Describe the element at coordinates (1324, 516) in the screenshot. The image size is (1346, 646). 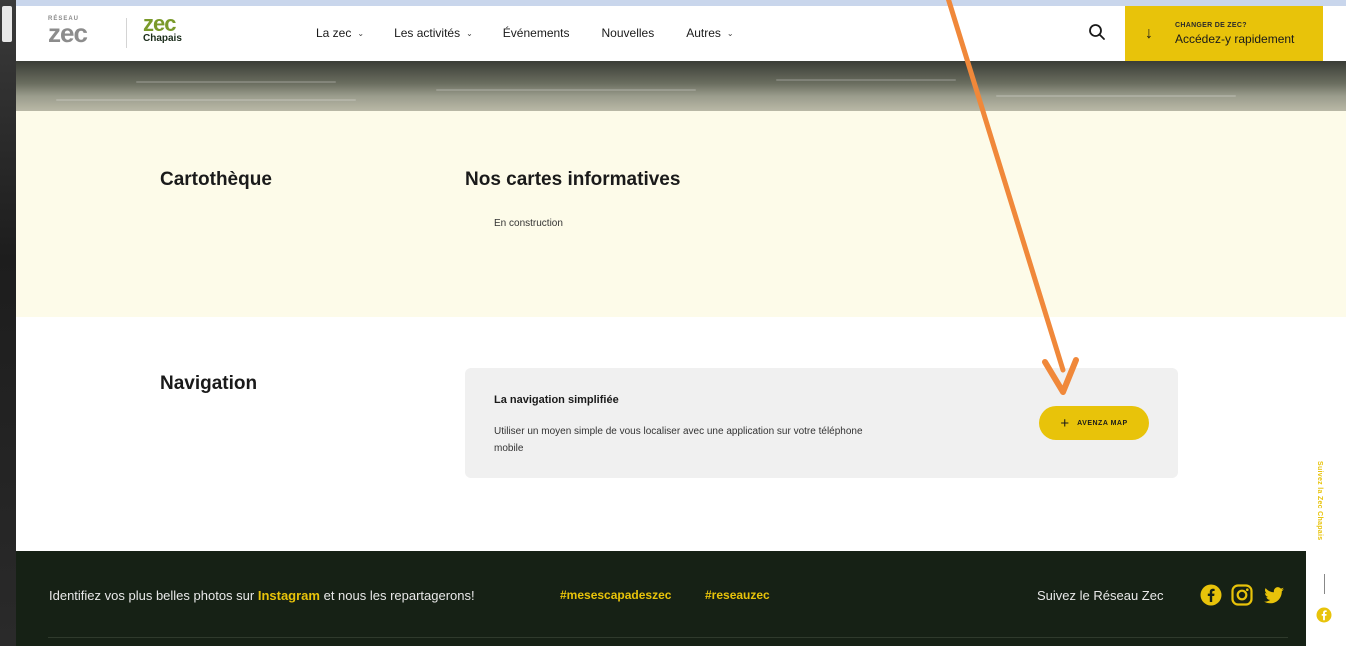
I see `side-follow-bar: Suivez la Zec Chapais` at that location.